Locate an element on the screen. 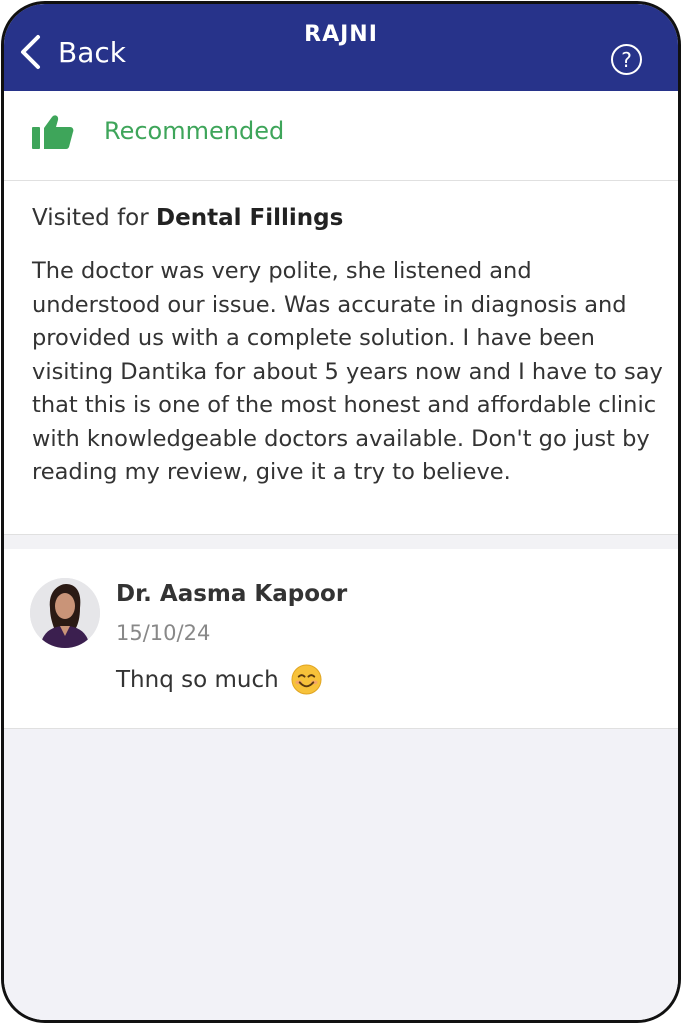  doctor-name: Dr. Aasma Kapoor is located at coordinates (232, 594).